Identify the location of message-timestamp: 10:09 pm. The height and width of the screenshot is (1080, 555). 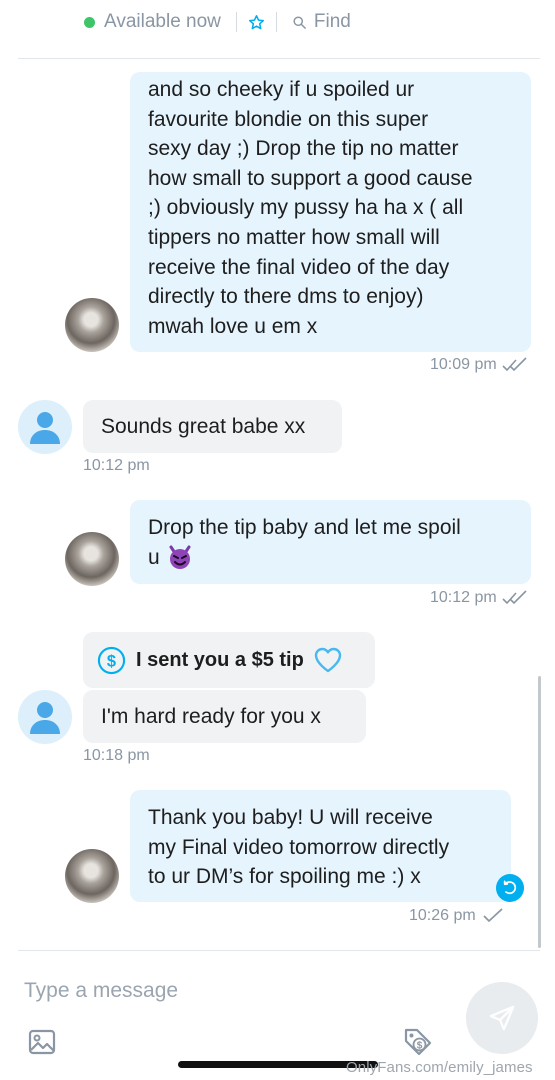
(479, 365).